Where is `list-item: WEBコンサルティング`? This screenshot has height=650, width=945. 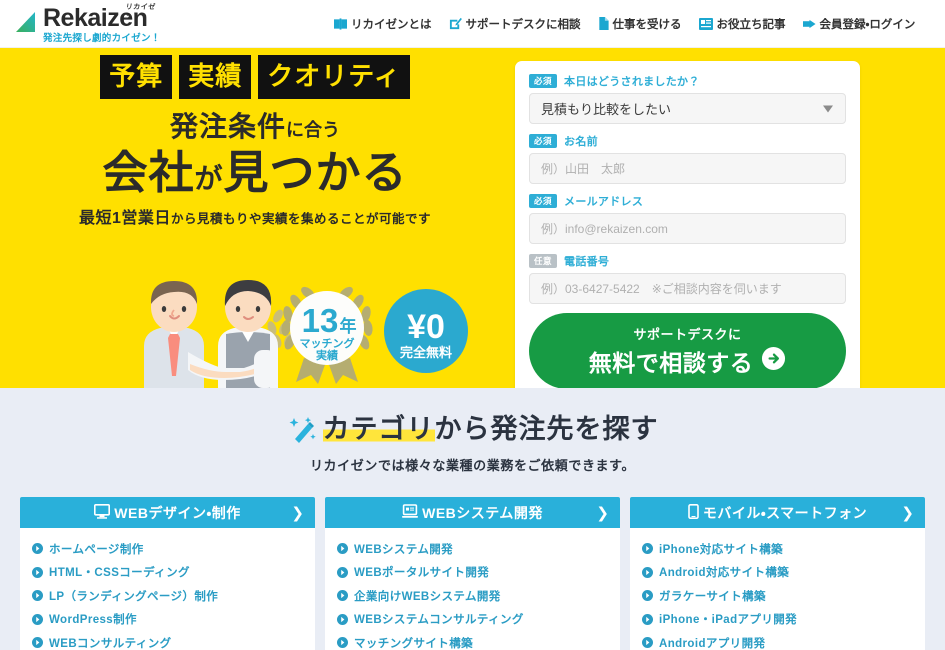 list-item: WEBコンサルティング is located at coordinates (173, 640).